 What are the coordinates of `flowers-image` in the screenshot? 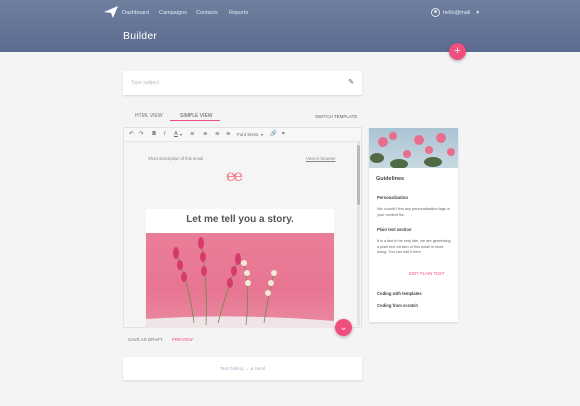 It's located at (240, 280).